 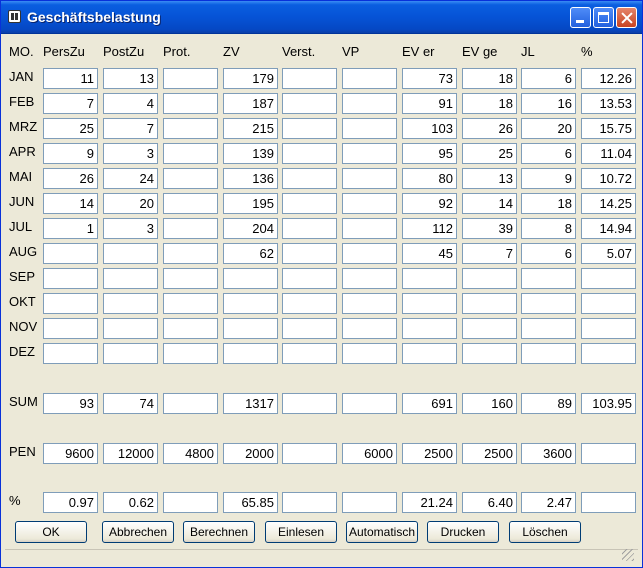 What do you see at coordinates (608, 153) in the screenshot?
I see `value-field: 11.04` at bounding box center [608, 153].